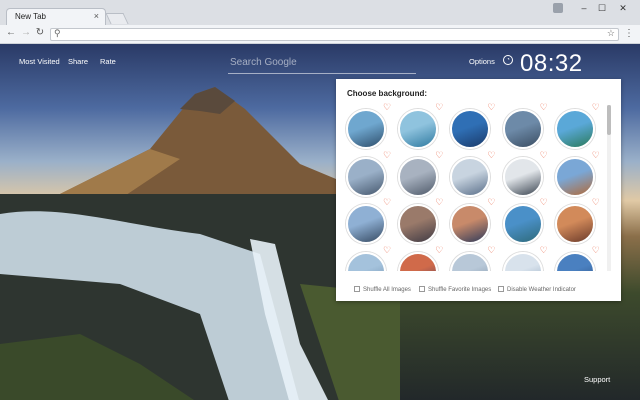 This screenshot has width=640, height=400. I want to click on search-input: Search Google, so click(322, 64).